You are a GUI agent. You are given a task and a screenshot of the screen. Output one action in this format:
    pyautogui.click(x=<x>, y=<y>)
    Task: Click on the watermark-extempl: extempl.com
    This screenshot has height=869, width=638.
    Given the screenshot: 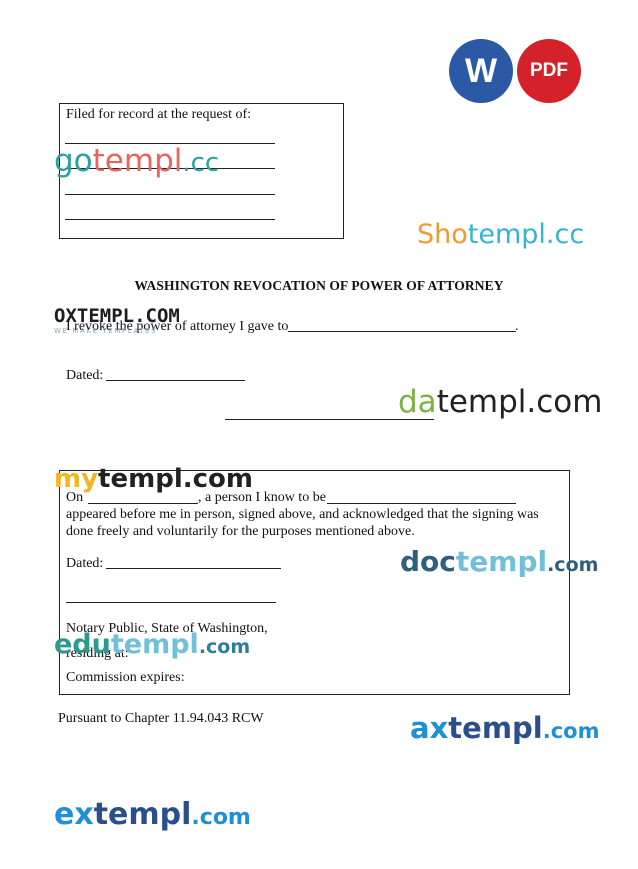 What is the action you would take?
    pyautogui.click(x=152, y=816)
    